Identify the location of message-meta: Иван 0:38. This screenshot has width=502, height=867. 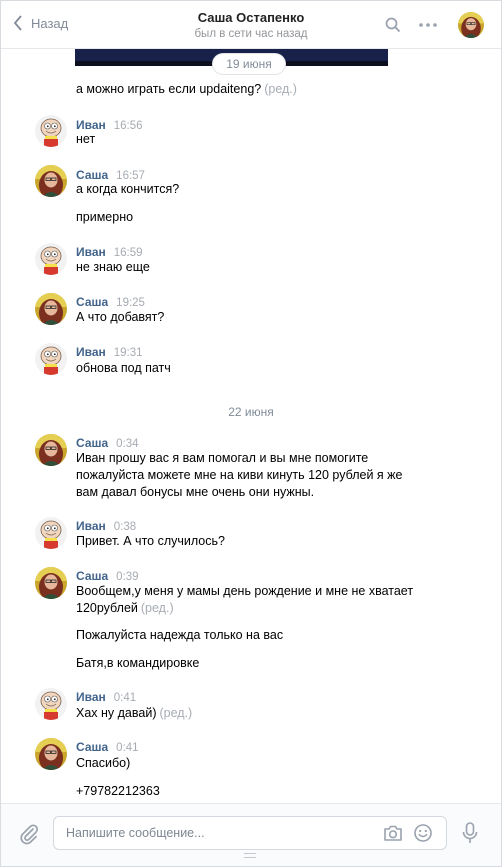
(106, 526).